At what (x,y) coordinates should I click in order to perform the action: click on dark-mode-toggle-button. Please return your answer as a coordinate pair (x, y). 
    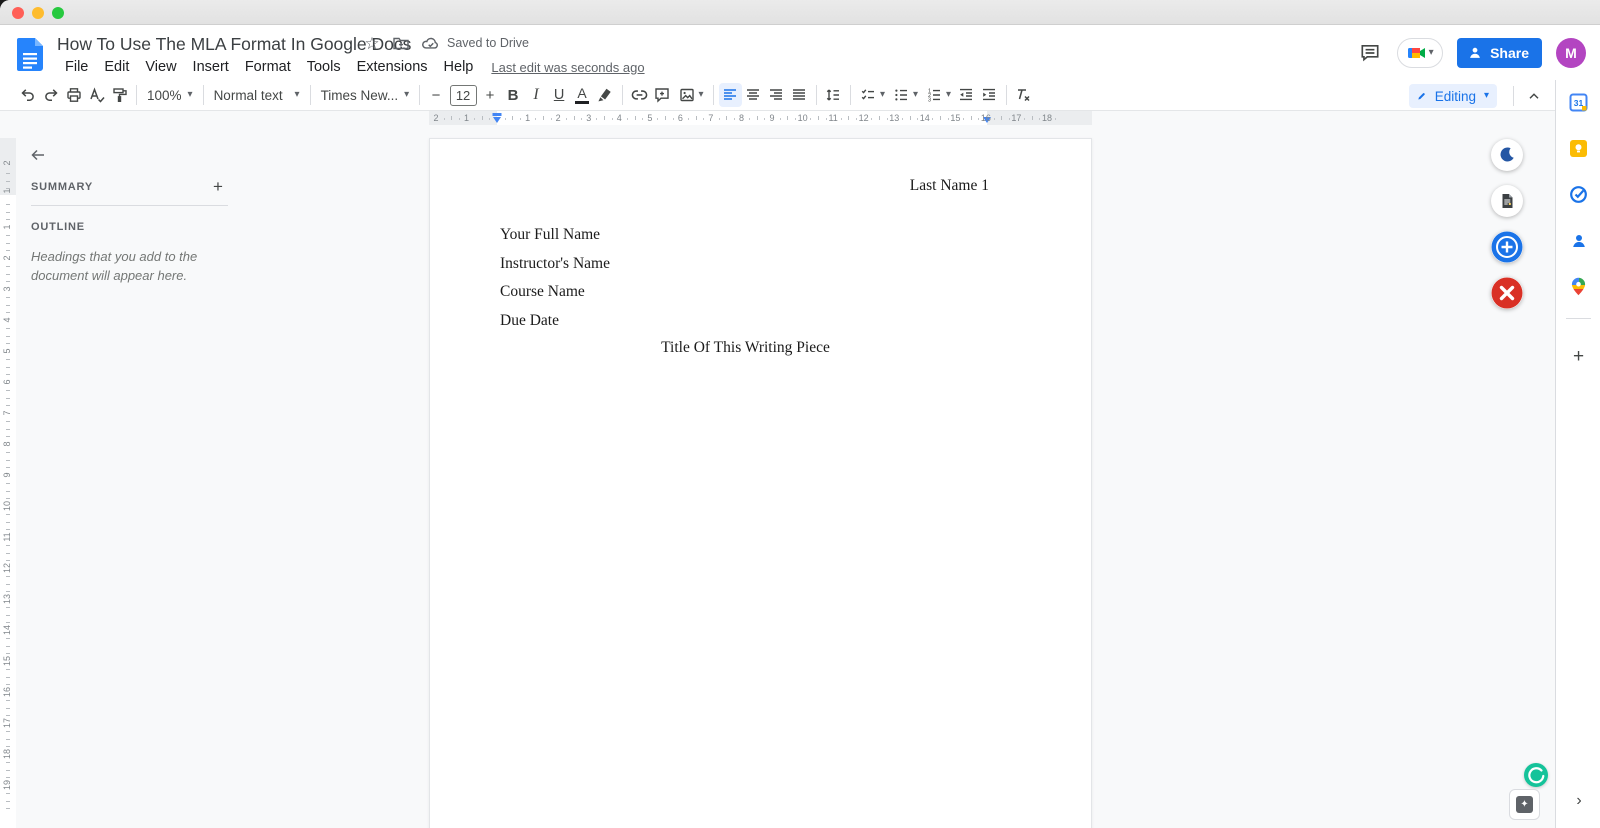
    Looking at the image, I should click on (1507, 155).